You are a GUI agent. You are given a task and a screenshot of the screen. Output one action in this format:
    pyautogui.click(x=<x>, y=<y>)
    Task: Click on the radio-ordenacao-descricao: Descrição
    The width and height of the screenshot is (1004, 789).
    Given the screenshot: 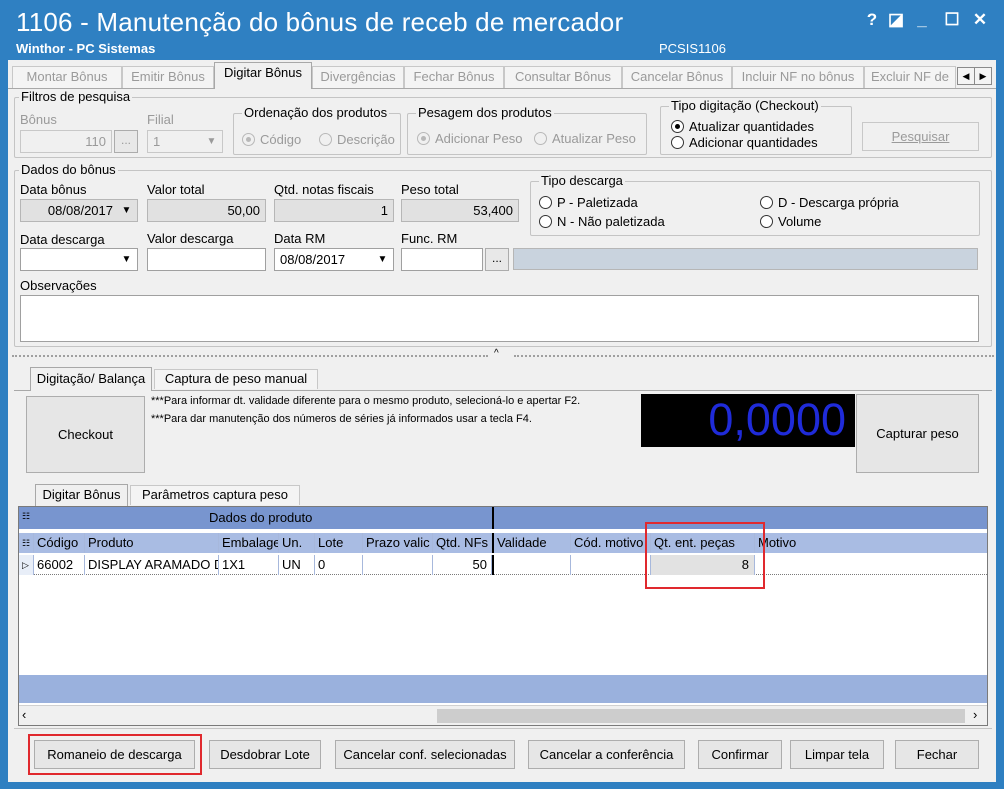 What is the action you would take?
    pyautogui.click(x=357, y=139)
    